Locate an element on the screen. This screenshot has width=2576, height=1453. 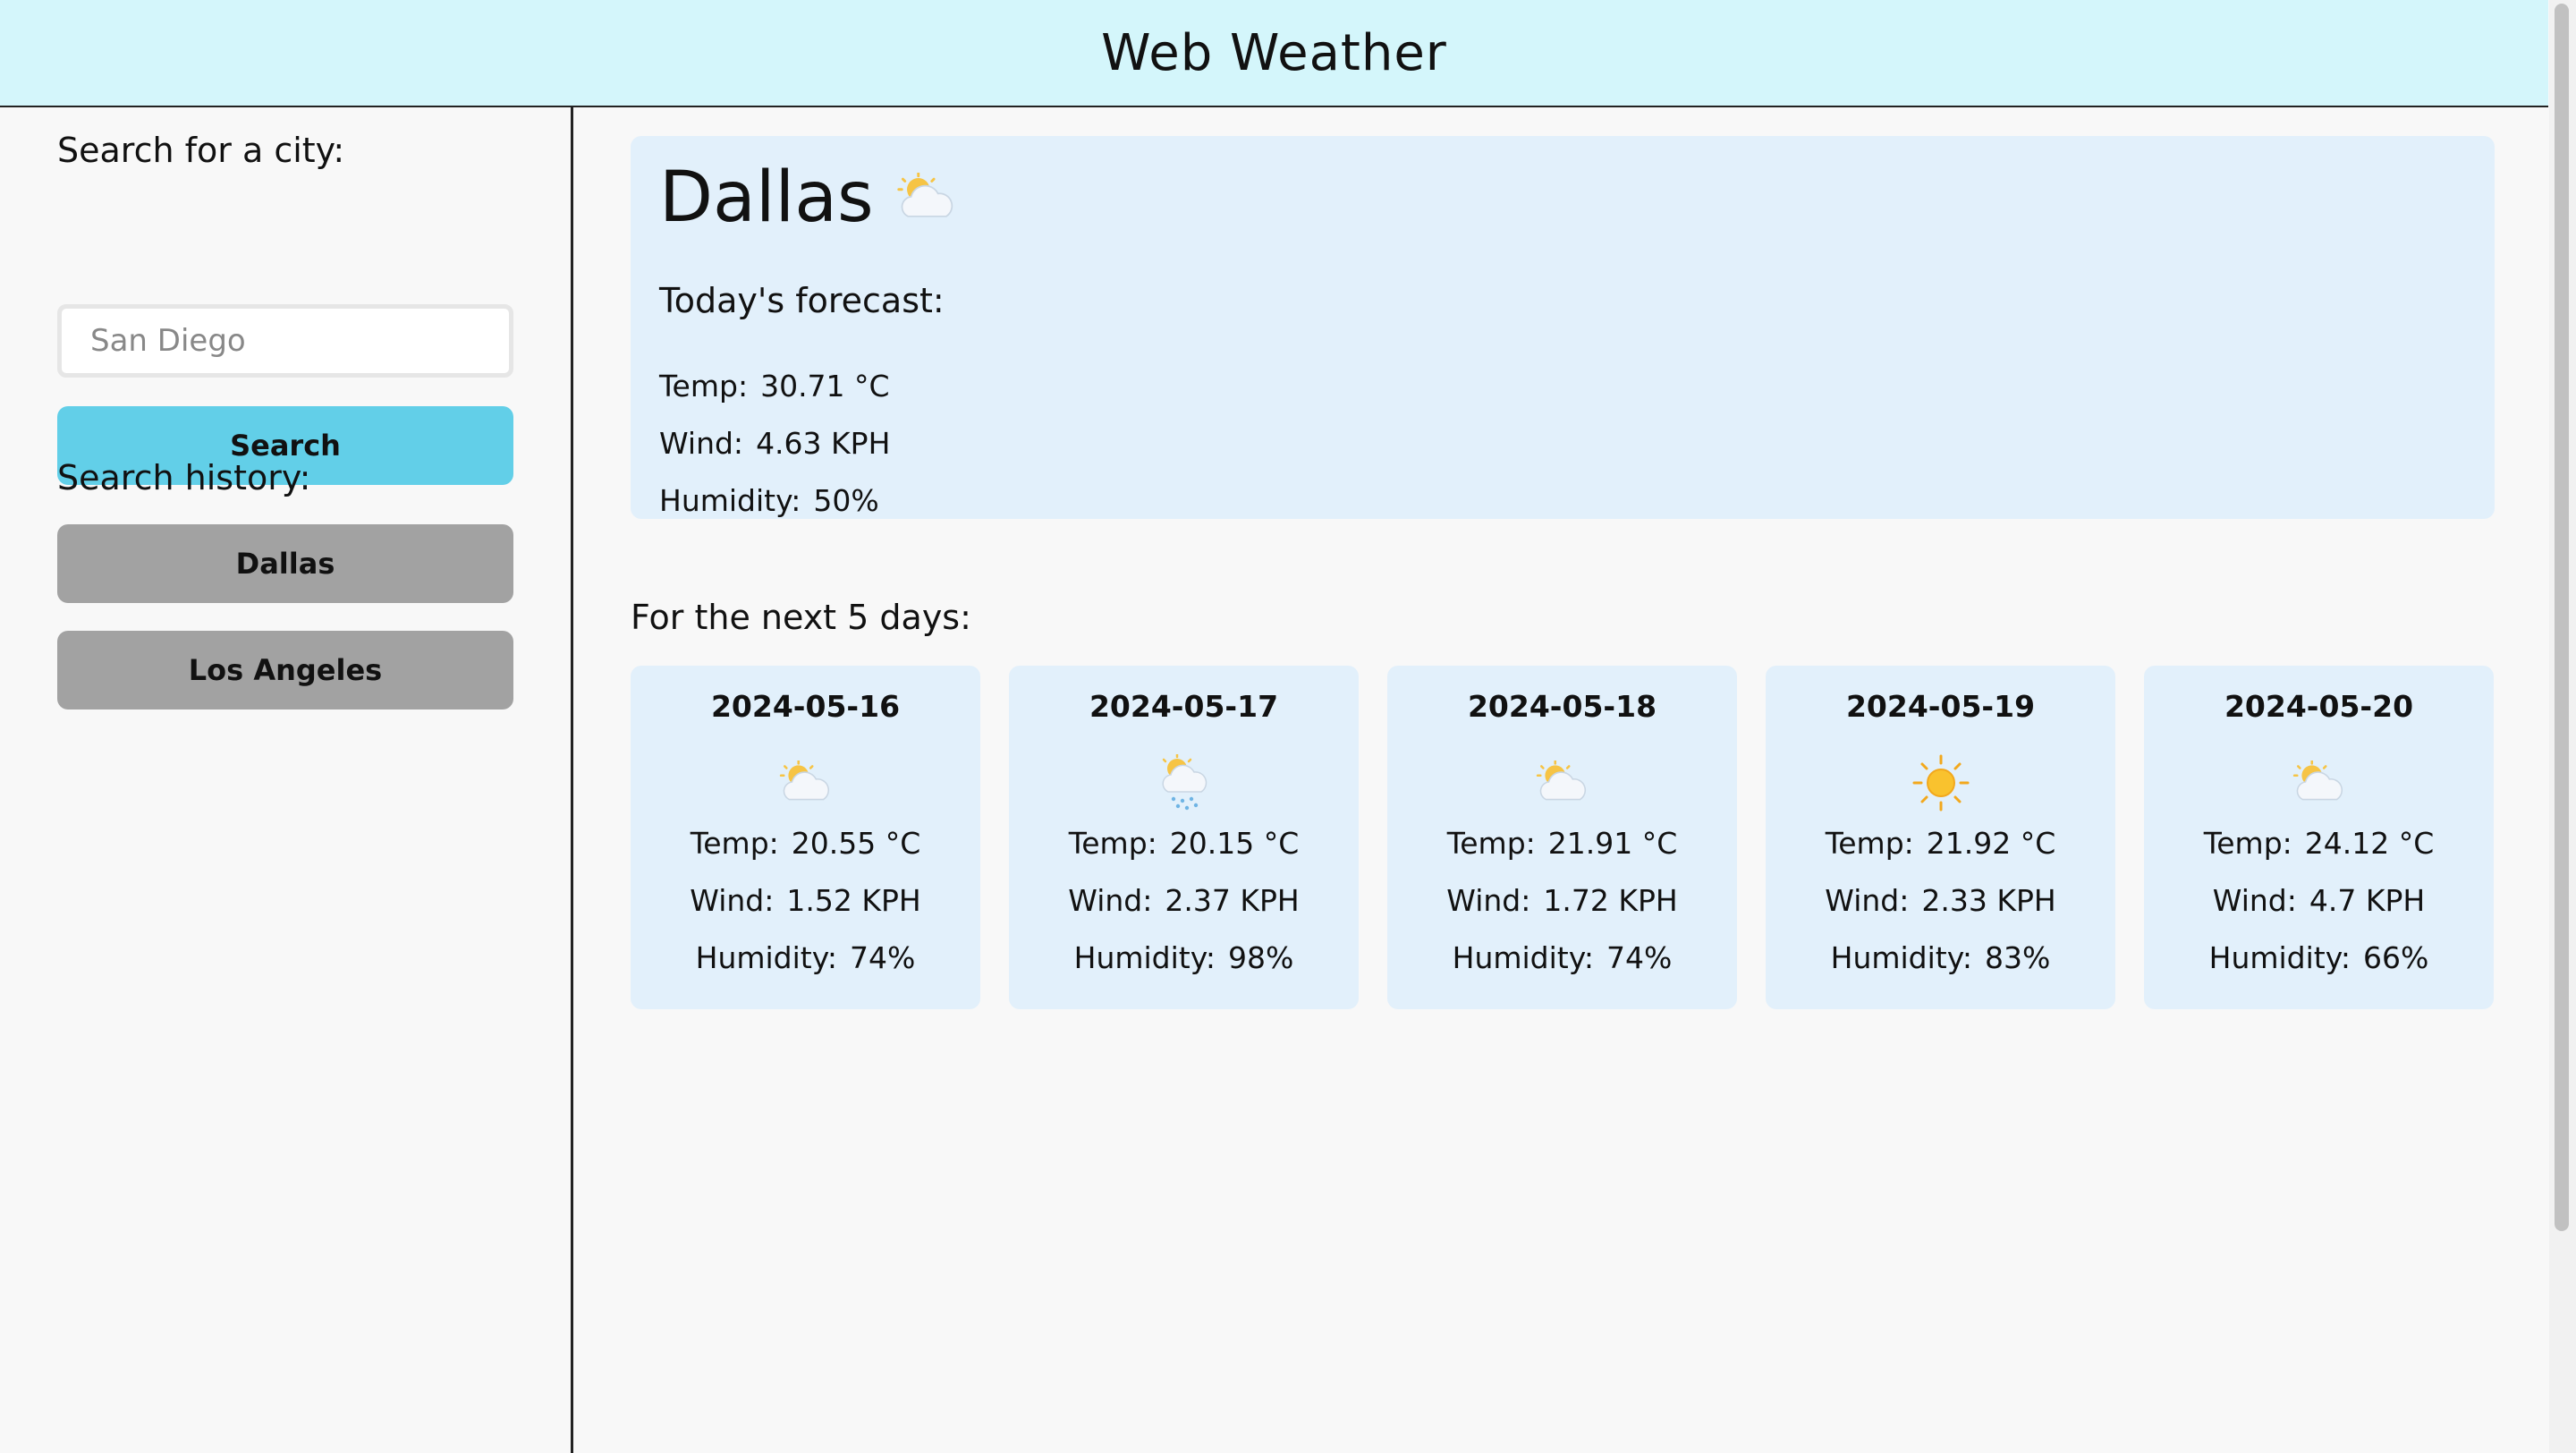
forecast-wind: Wind: 2.37 KPH is located at coordinates (1183, 900).